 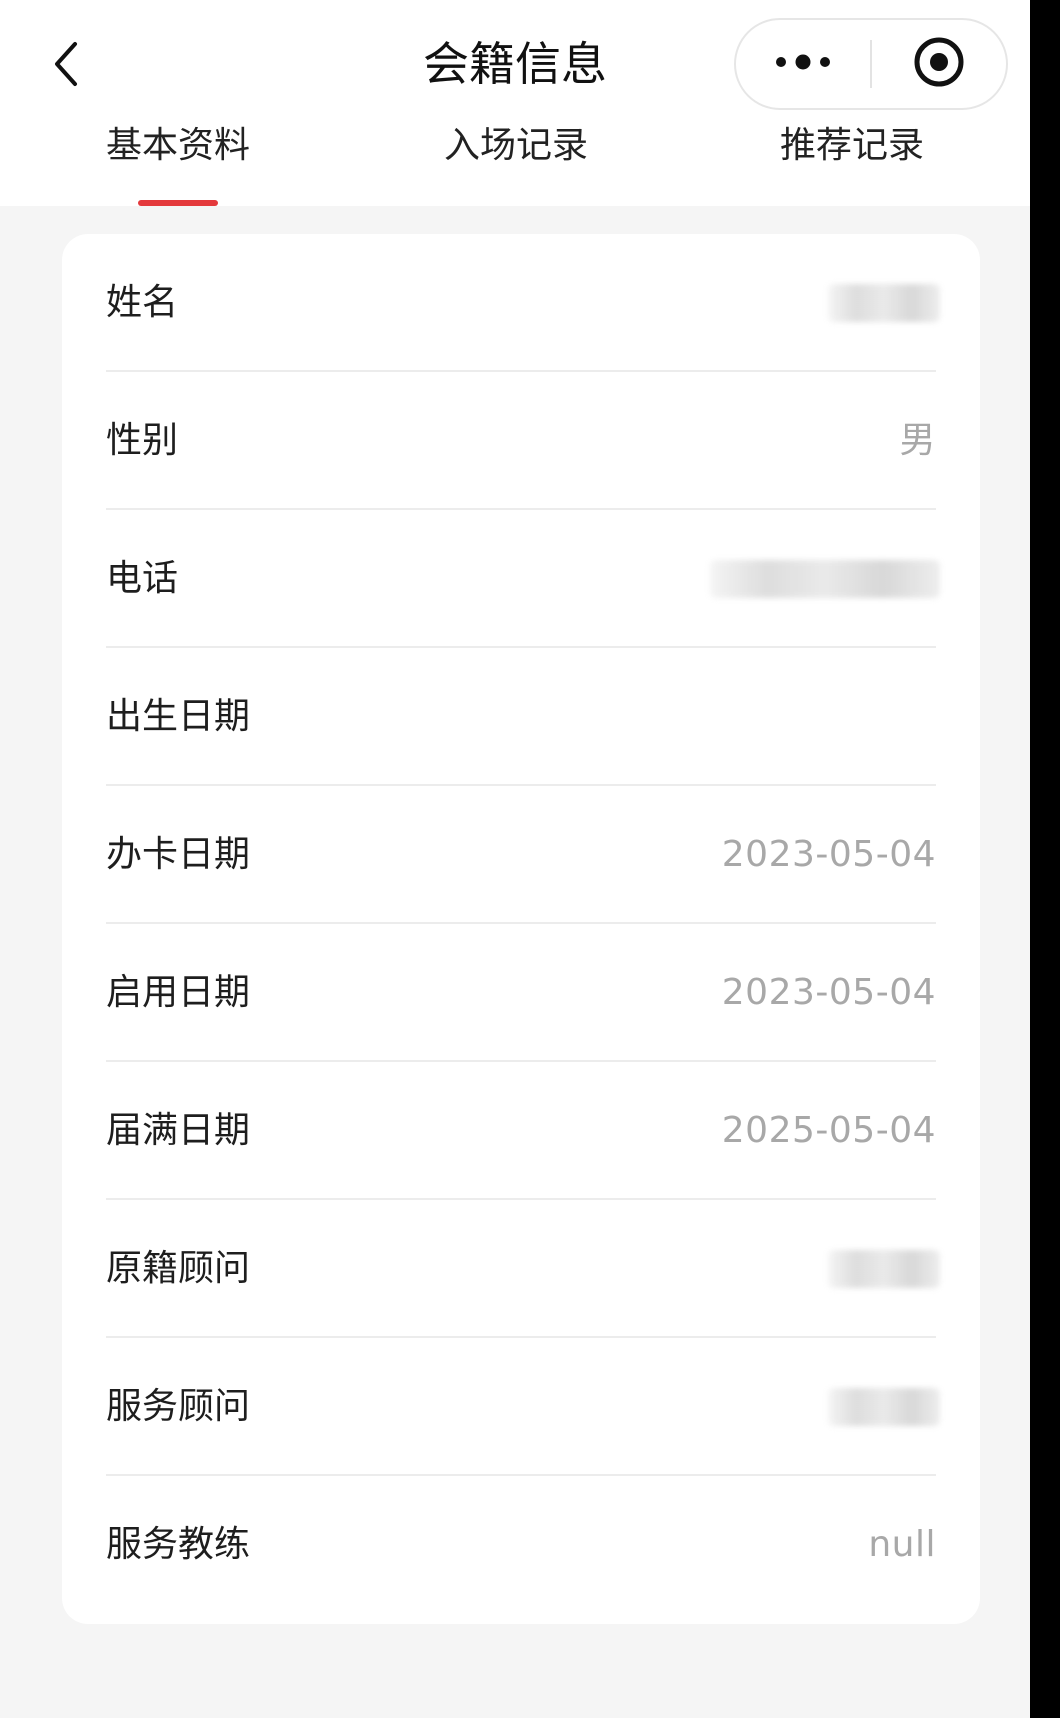 I want to click on field-label: 性别, so click(x=142, y=440).